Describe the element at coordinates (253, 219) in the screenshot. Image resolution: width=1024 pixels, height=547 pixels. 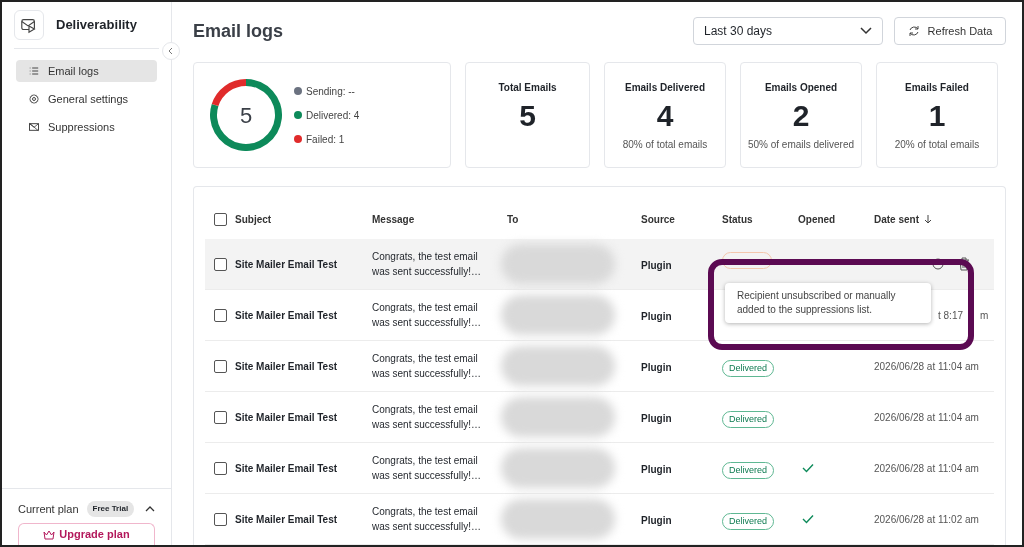
I see `column-header: Subject` at that location.